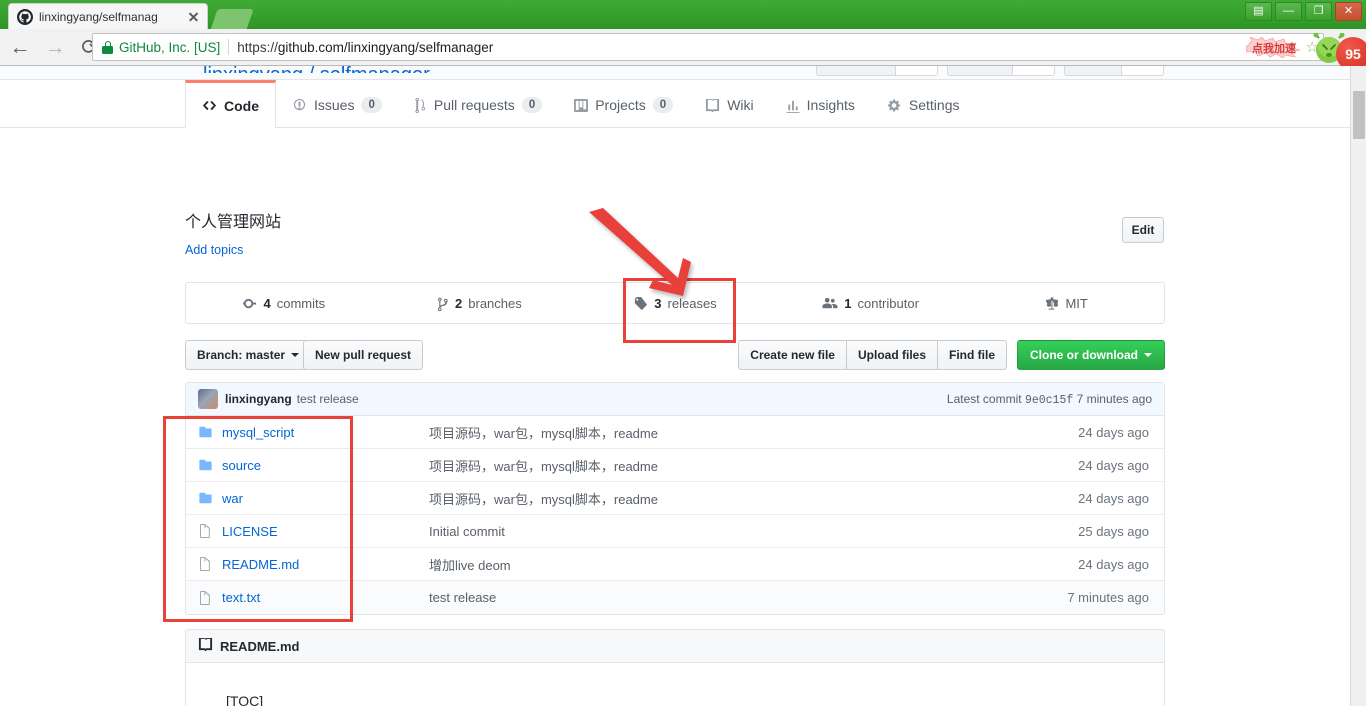  I want to click on issue-icon, so click(299, 105).